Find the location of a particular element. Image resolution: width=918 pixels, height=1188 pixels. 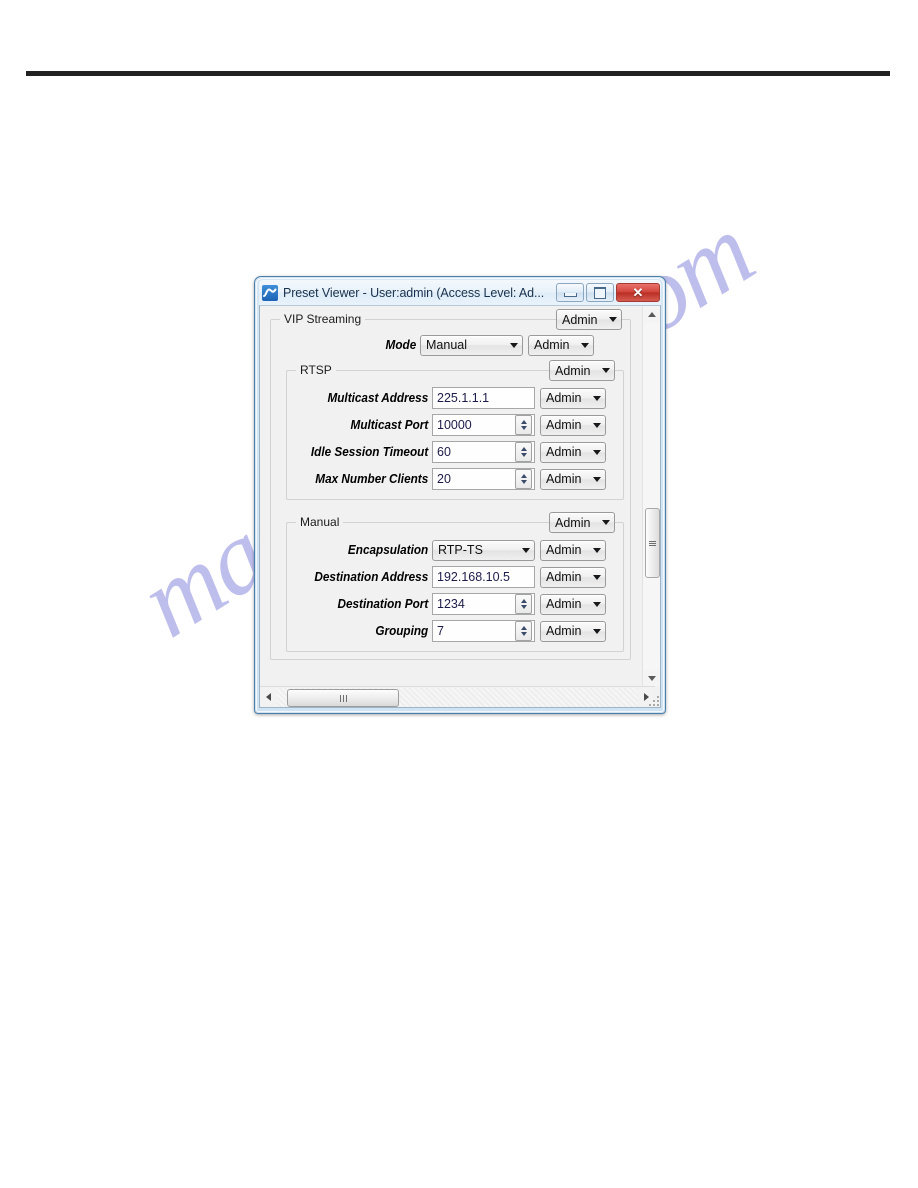

field-label-grouping: Grouping is located at coordinates (402, 631).